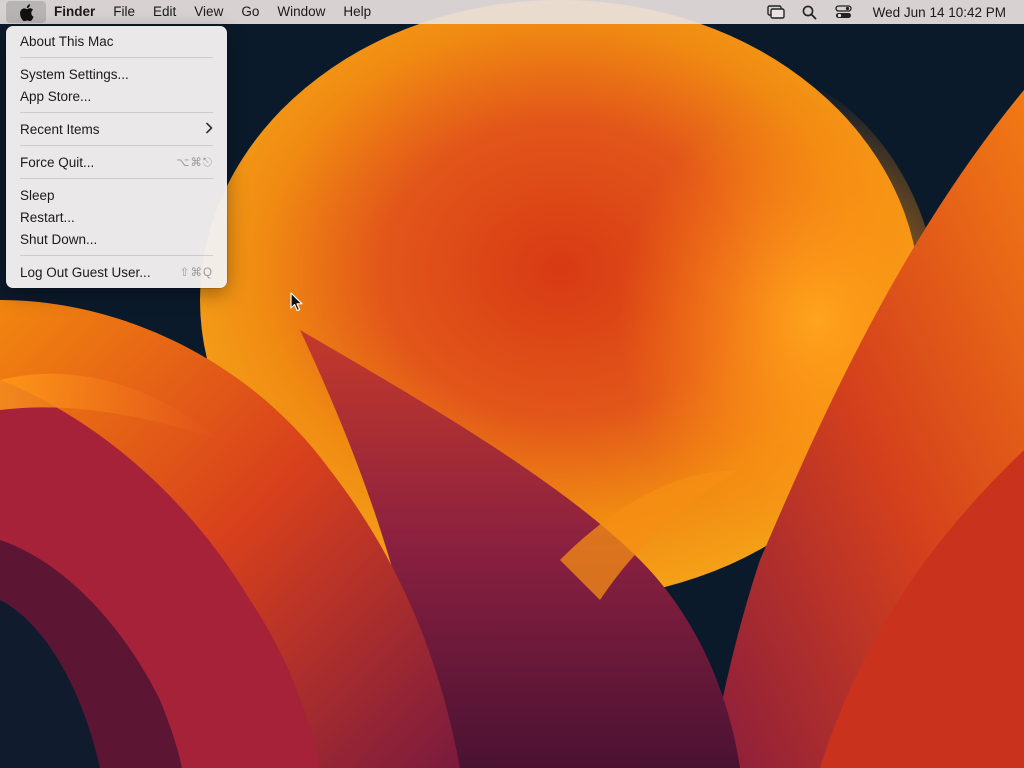 Image resolution: width=1024 pixels, height=768 pixels. I want to click on apple-menu-button, so click(26, 12).